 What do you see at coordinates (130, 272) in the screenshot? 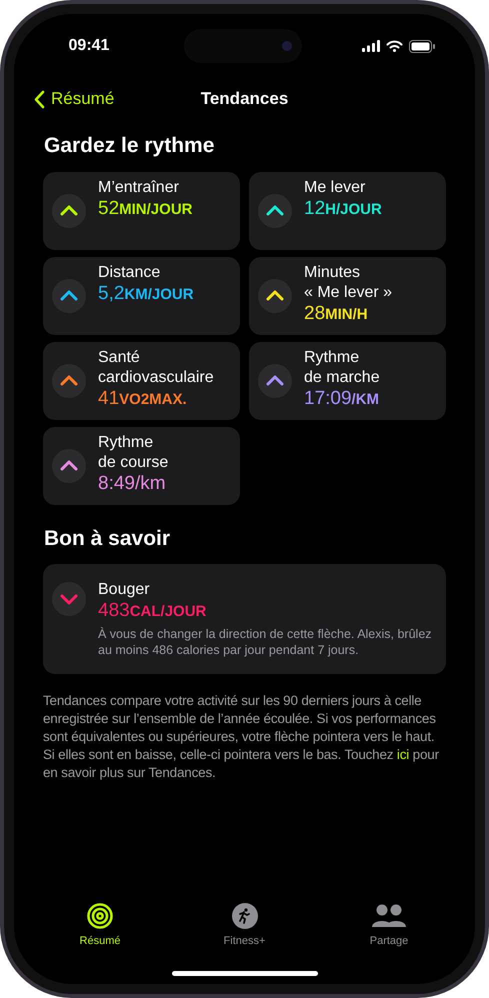
I see `metric-name: Distance` at bounding box center [130, 272].